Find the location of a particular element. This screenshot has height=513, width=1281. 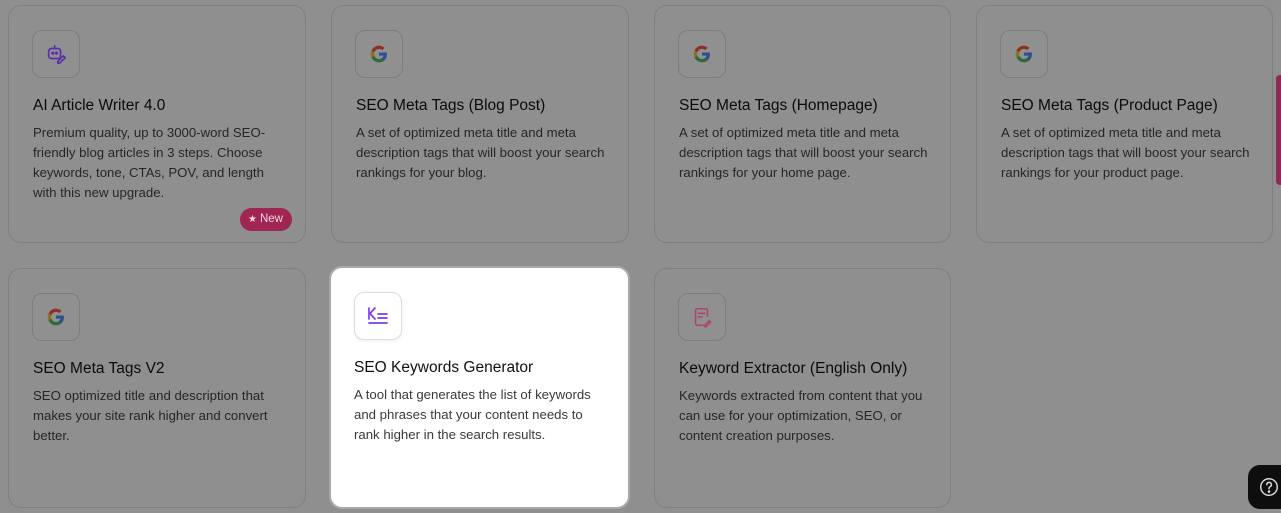

keyword-list-icon is located at coordinates (378, 316).